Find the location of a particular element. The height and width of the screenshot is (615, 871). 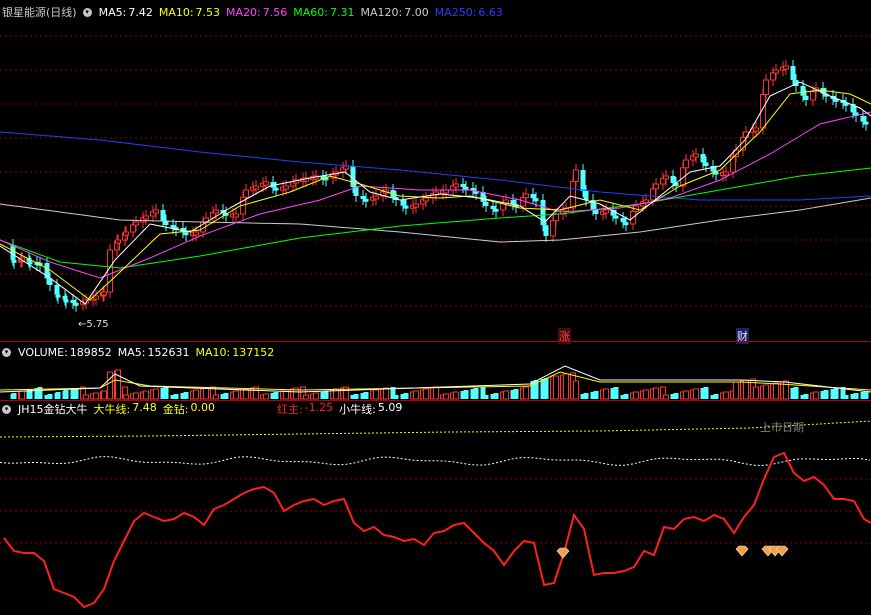

ma5-legend: MA5: 7.42 is located at coordinates (125, 12).